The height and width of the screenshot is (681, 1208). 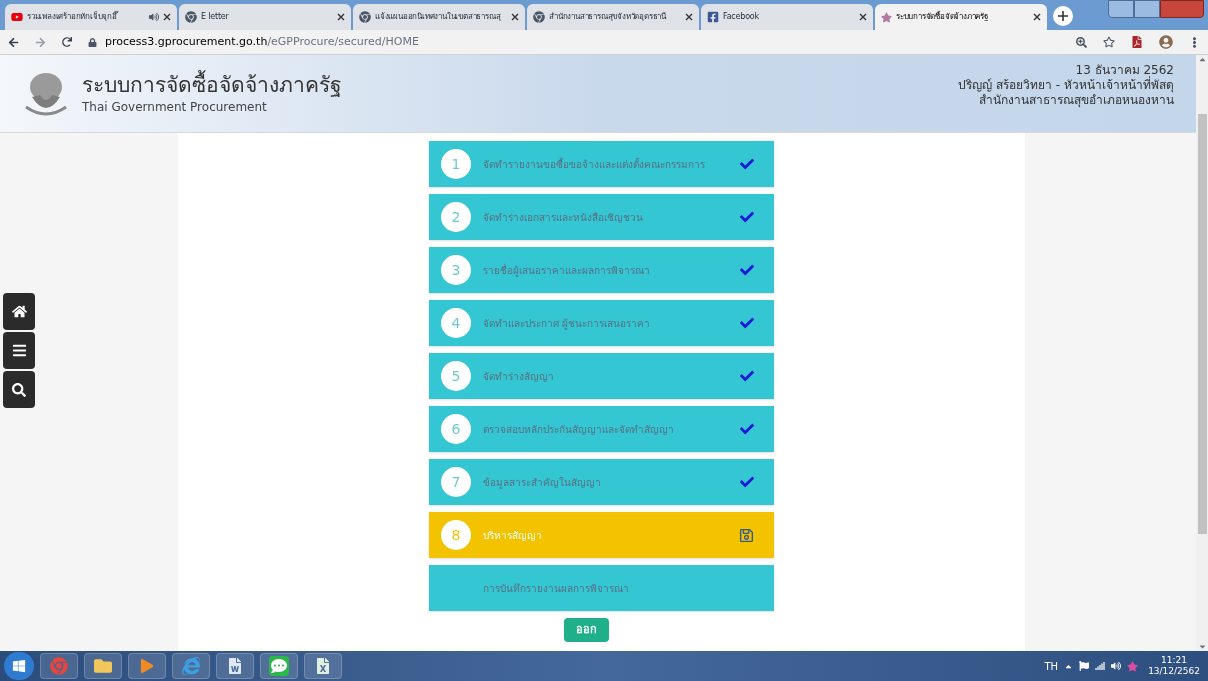 What do you see at coordinates (1124, 70) in the screenshot?
I see `date-text: 13 ธันวาคม 2562` at bounding box center [1124, 70].